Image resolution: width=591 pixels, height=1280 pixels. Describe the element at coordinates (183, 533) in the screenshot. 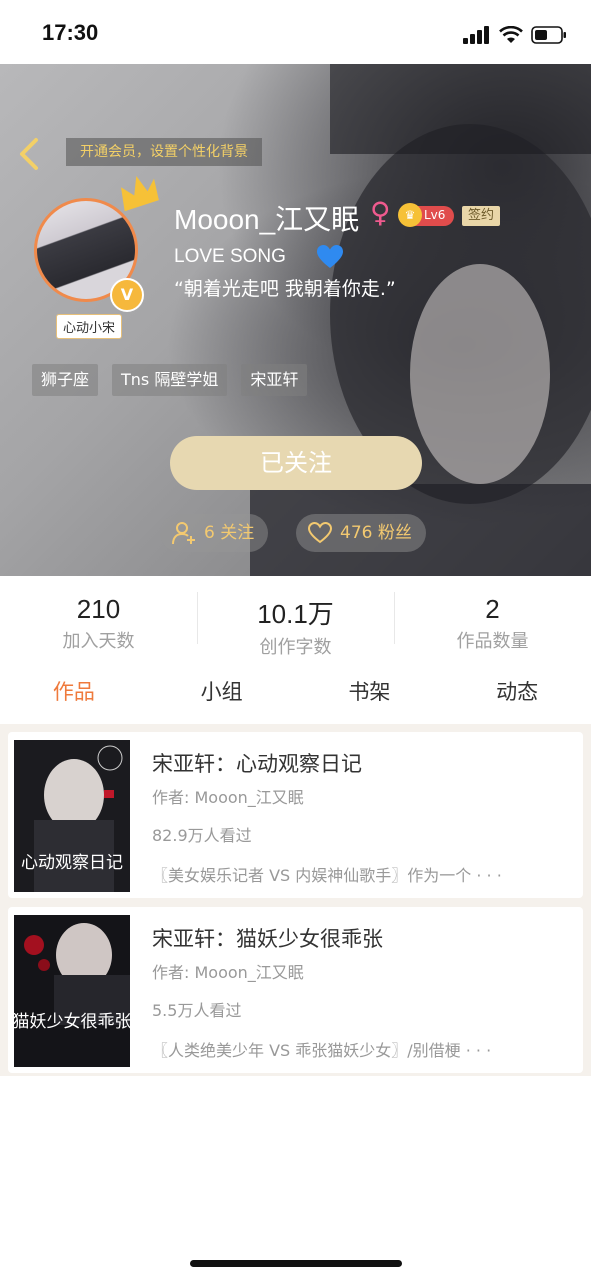

I see `add-user-icon` at that location.